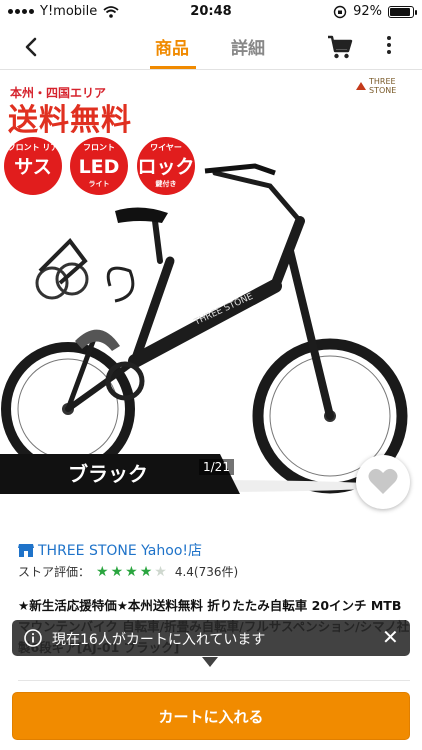 The height and width of the screenshot is (750, 422). Describe the element at coordinates (361, 86) in the screenshot. I see `logo-mark-icon` at that location.